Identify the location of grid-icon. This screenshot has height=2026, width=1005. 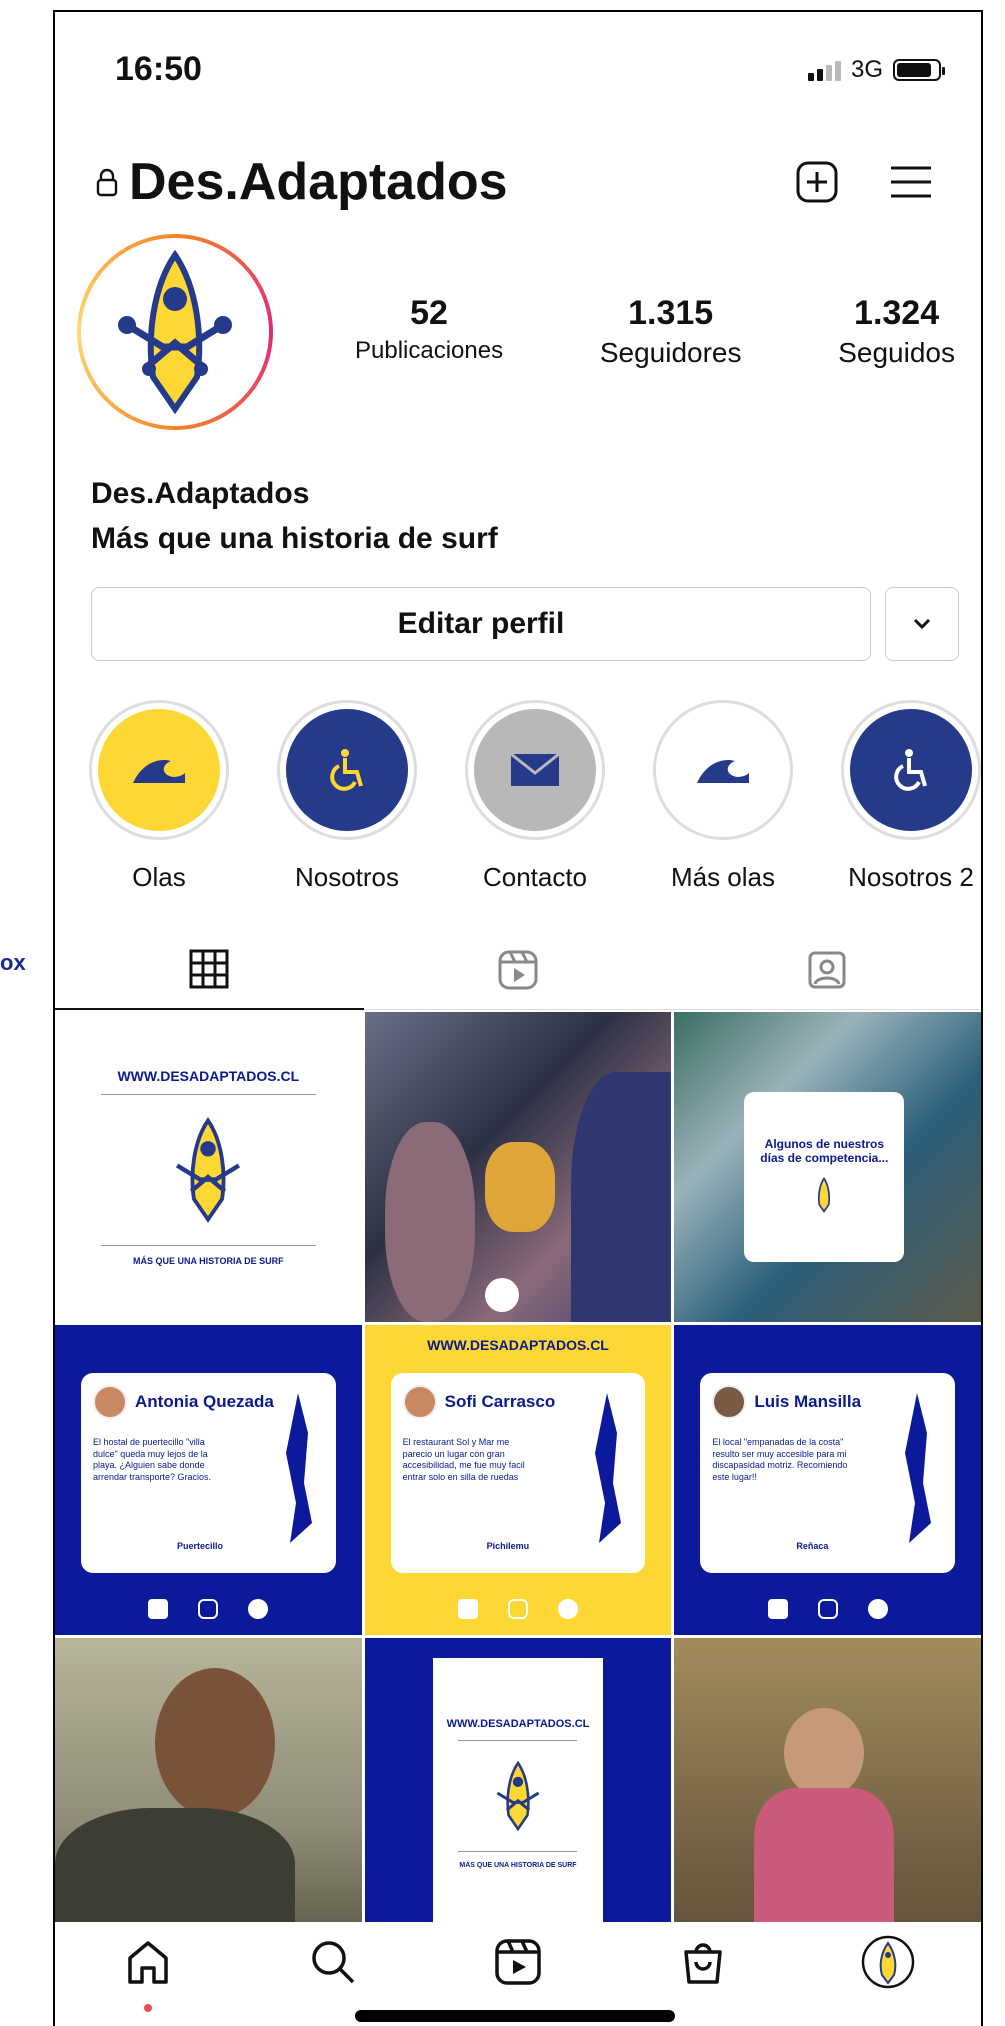
(209, 969).